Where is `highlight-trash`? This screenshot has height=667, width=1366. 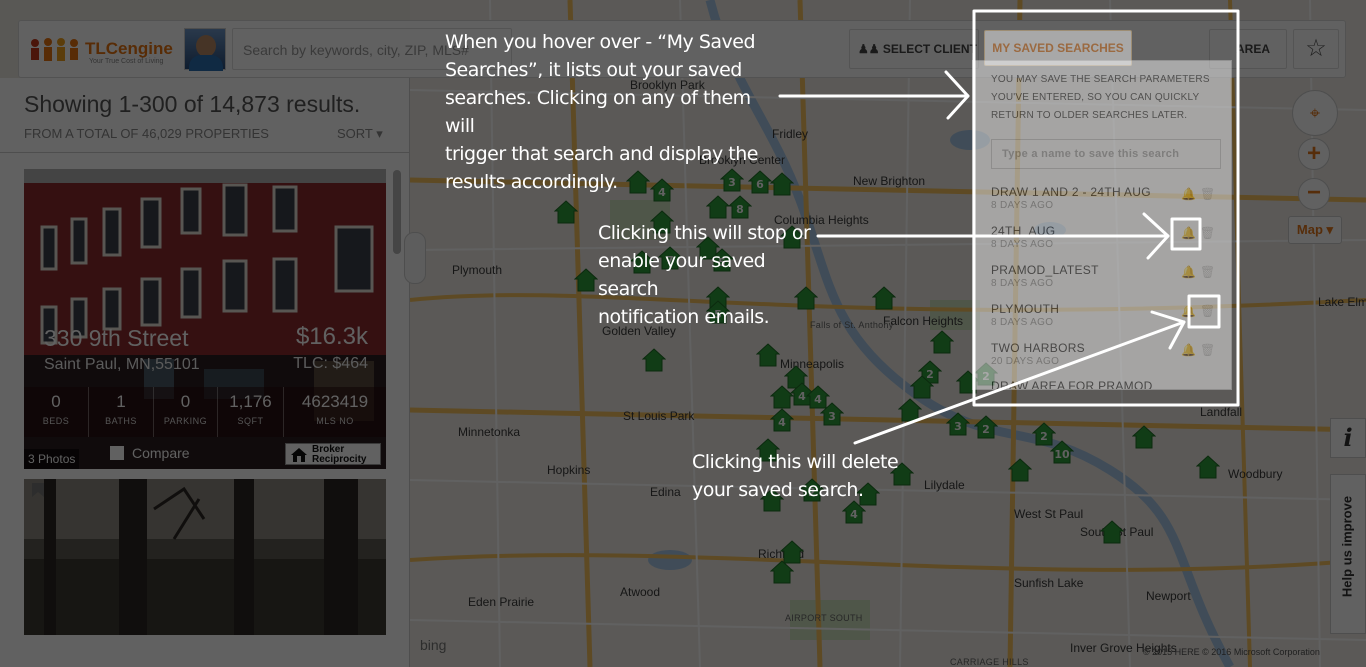 highlight-trash is located at coordinates (1204, 311).